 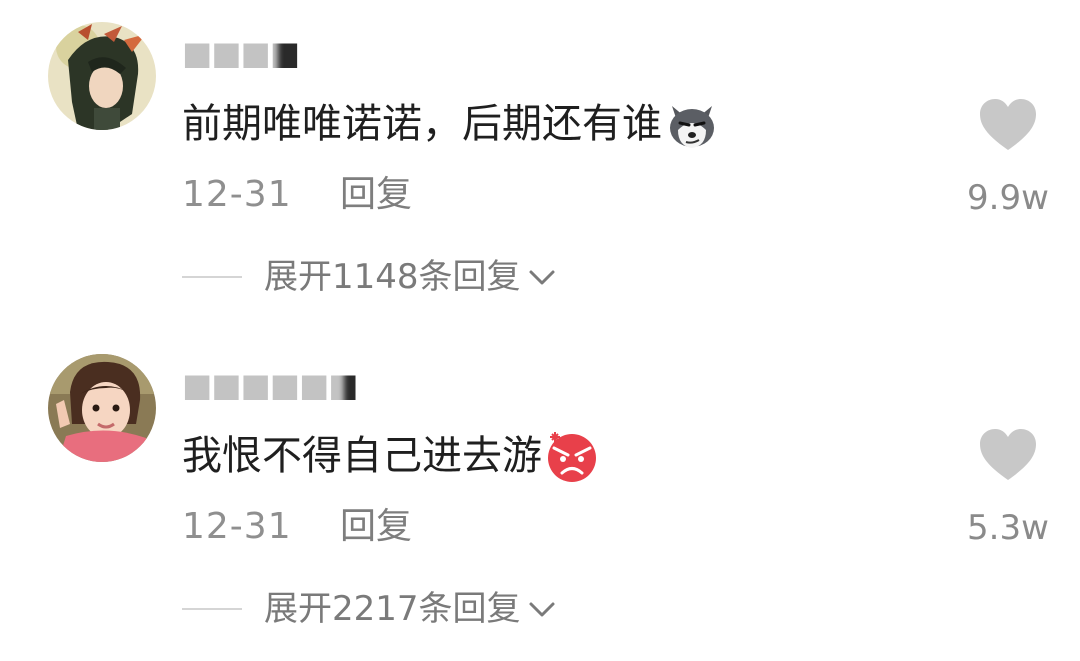 I want to click on username: ■■■■, so click(x=239, y=55).